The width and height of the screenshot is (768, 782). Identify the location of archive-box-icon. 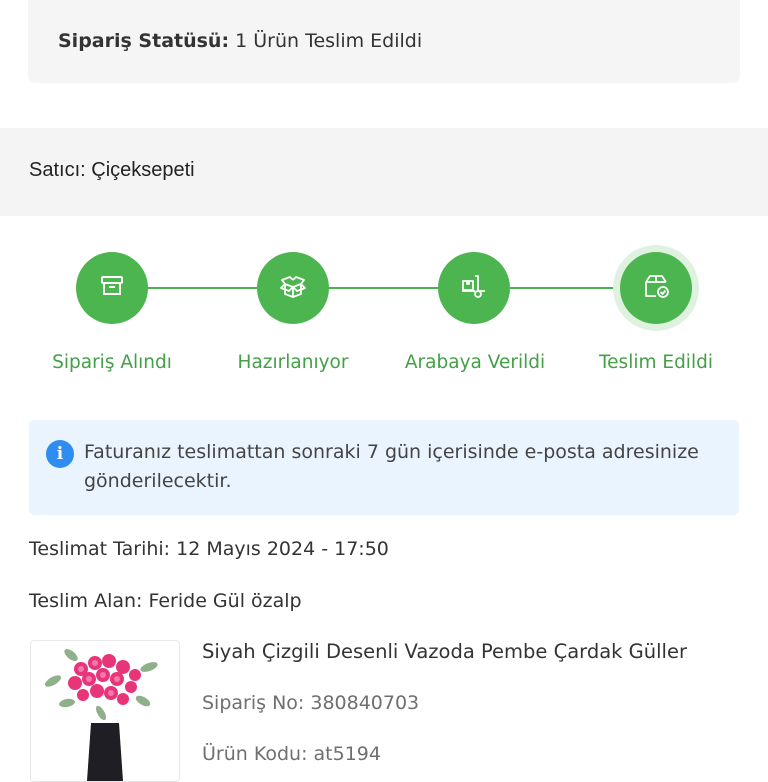
(112, 288).